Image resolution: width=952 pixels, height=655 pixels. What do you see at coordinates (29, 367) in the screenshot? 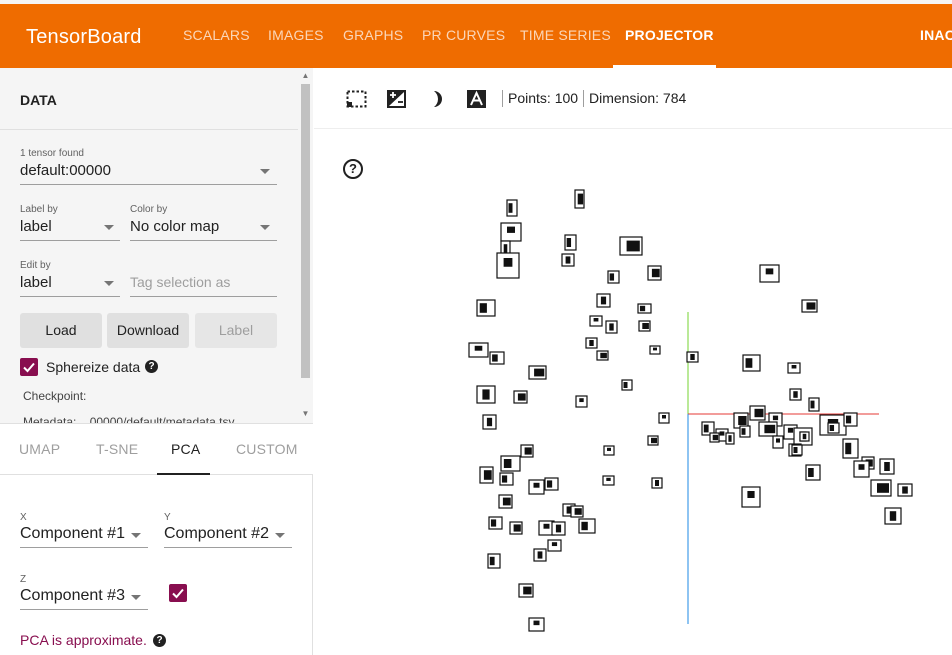
I see `sphereize-checkbox` at bounding box center [29, 367].